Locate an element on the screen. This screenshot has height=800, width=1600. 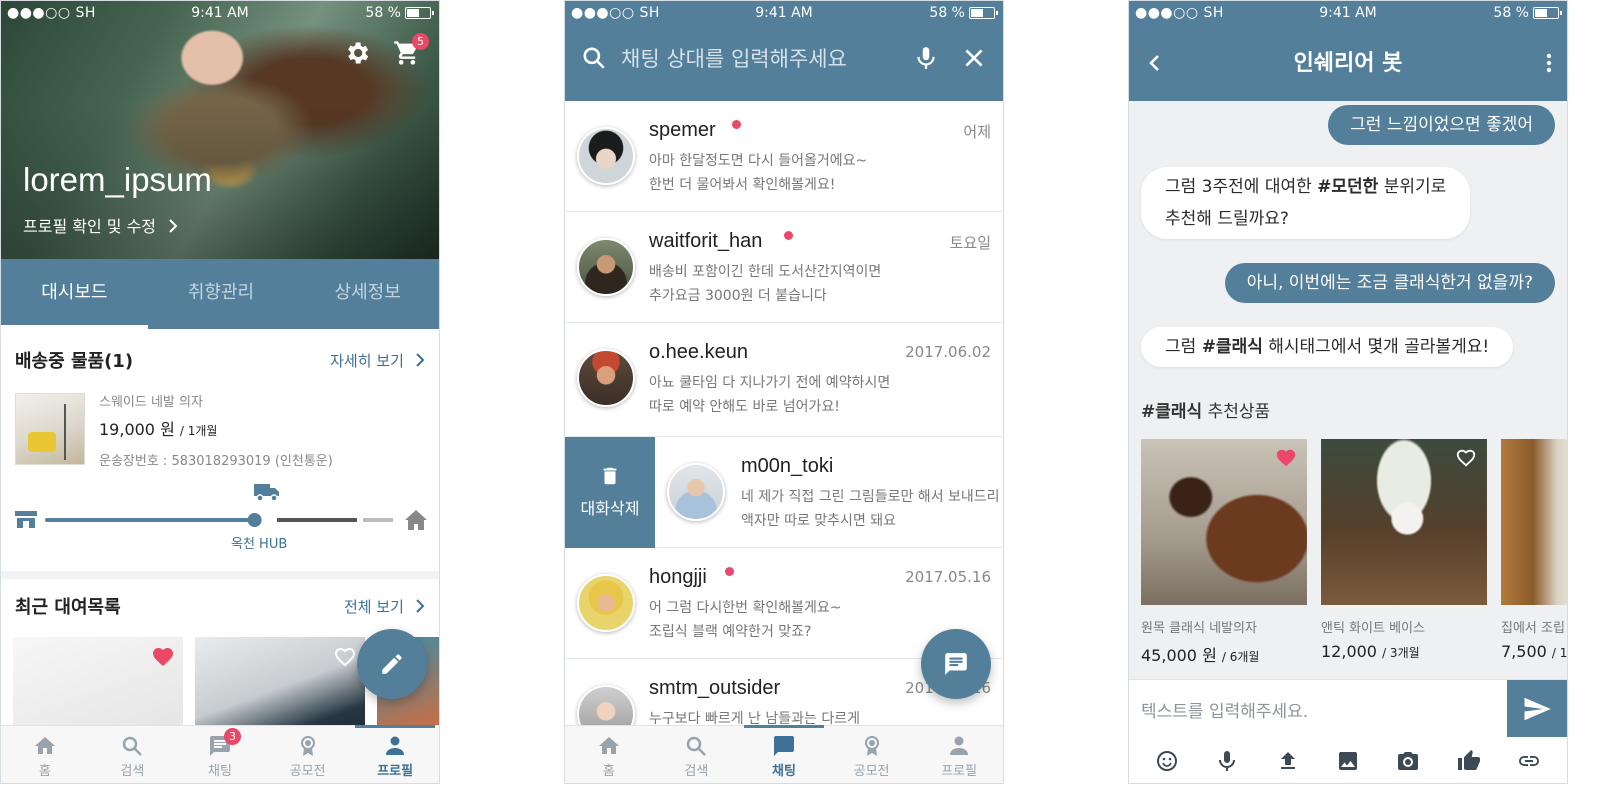
product-card: 앤틱 화이트 베이스 12,000 / 3개월 is located at coordinates (1405, 550).